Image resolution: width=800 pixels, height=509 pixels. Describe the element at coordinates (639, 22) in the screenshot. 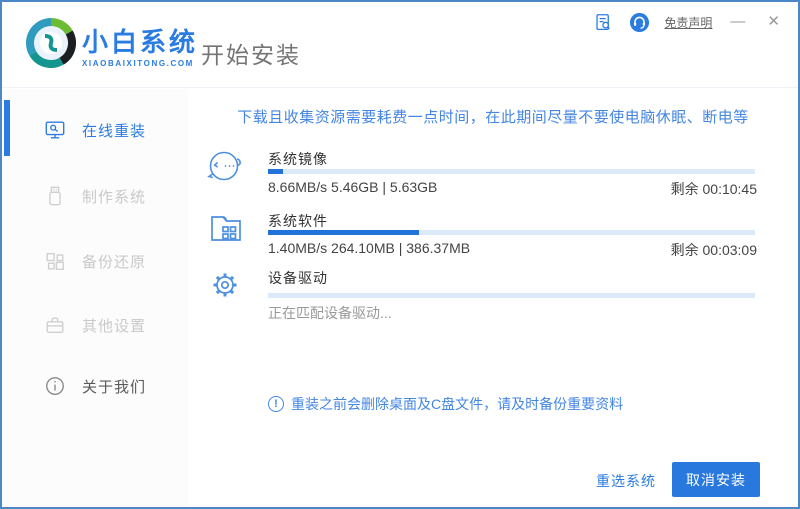

I see `support-headset-icon` at that location.